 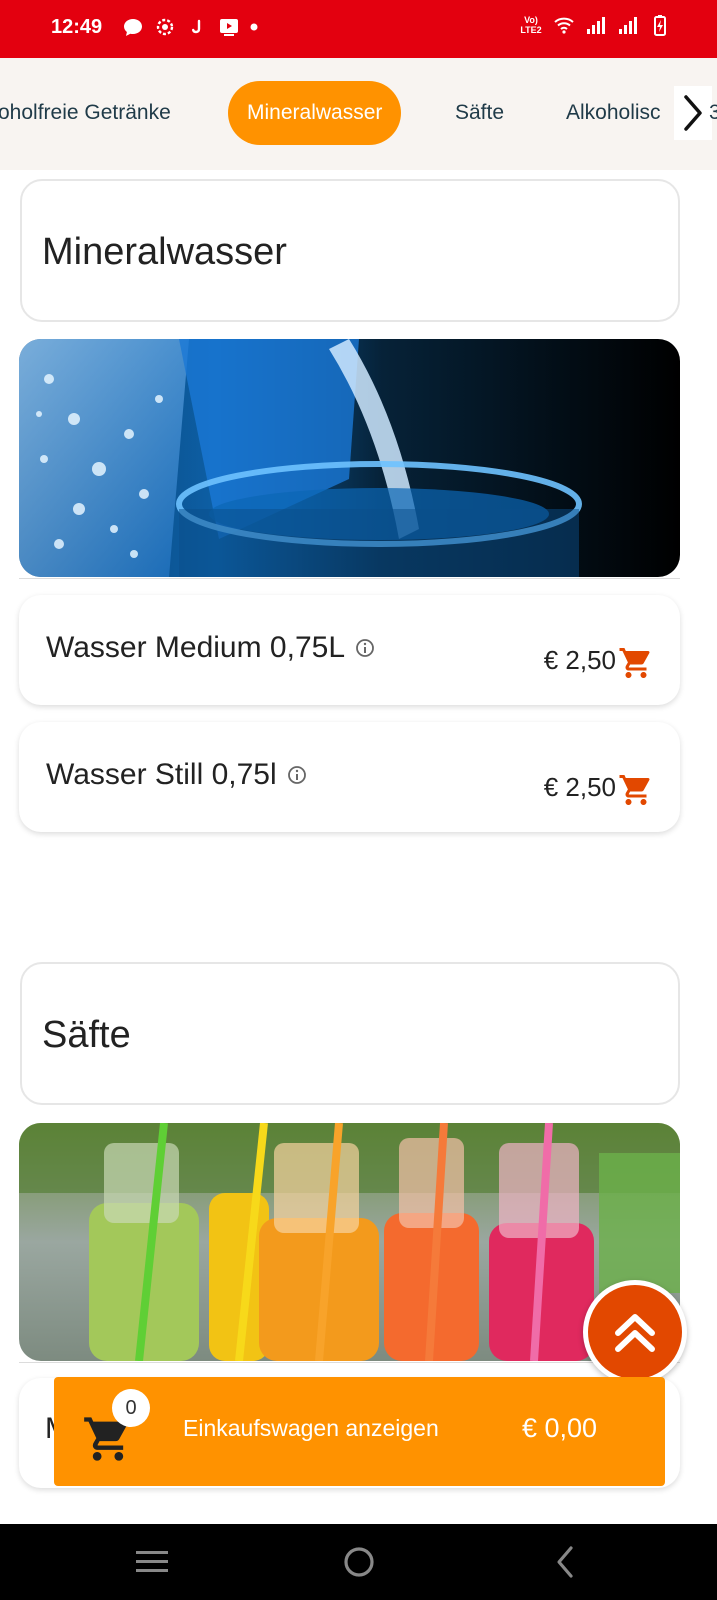 I want to click on tab-alkoholische-getraenke: Alkoholisc, so click(x=613, y=113).